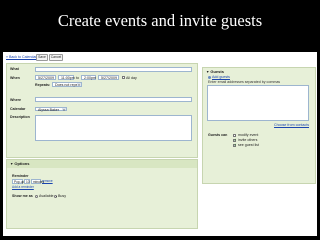 The height and width of the screenshot is (240, 320). What do you see at coordinates (18, 181) in the screenshot?
I see `reminder-method-select: Pop-up` at bounding box center [18, 181].